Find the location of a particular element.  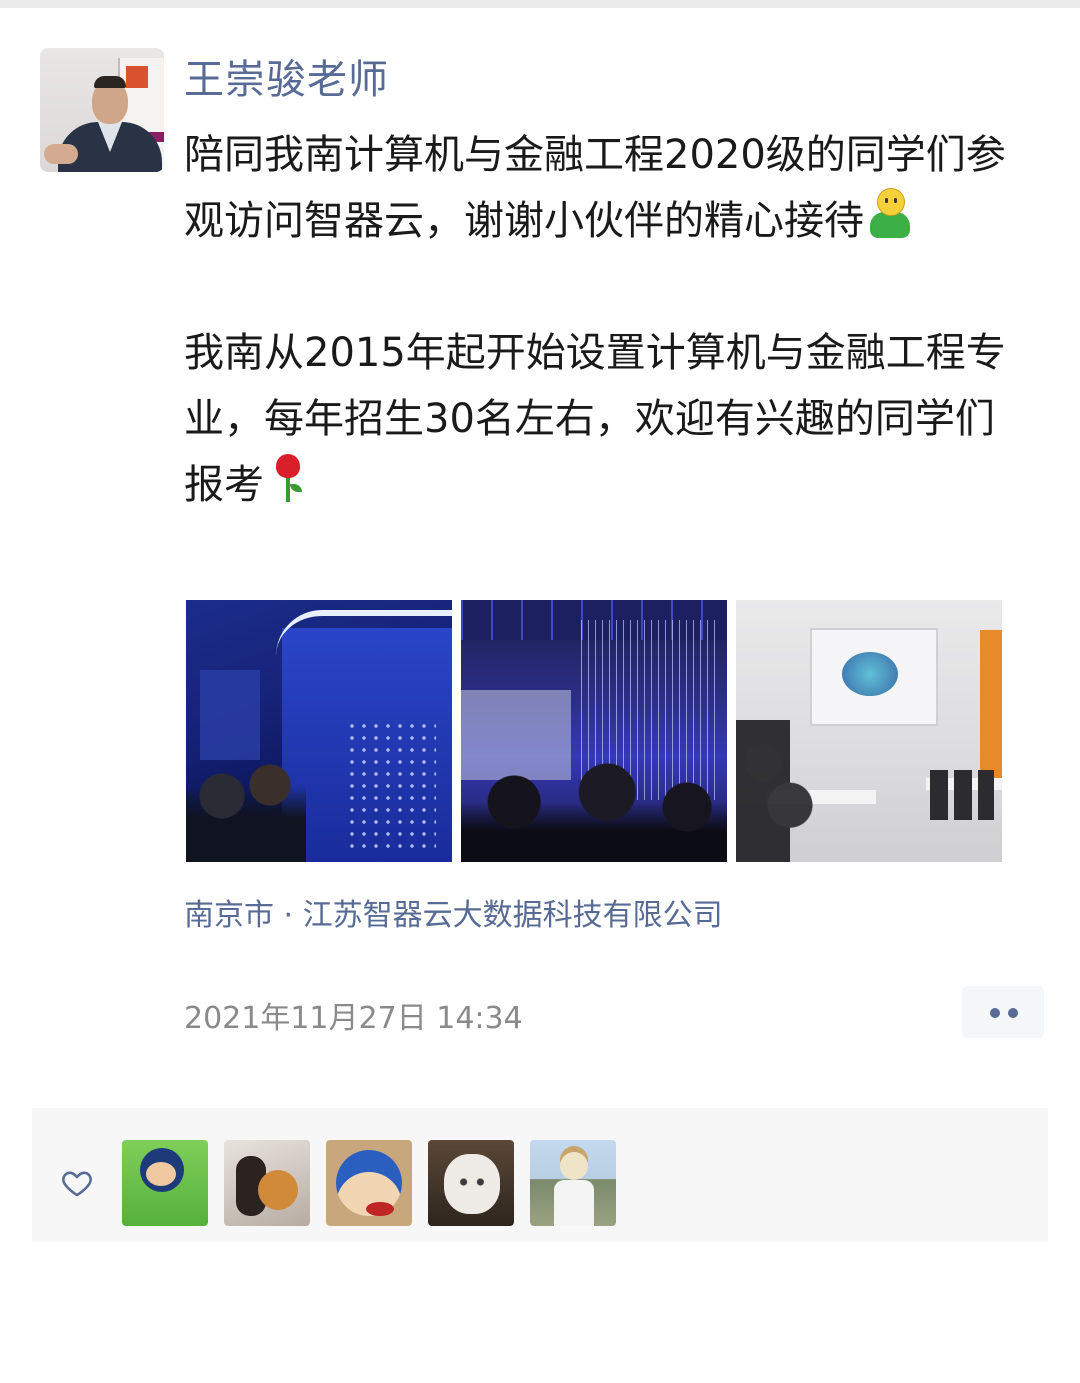

rose-emoji-icon is located at coordinates (290, 478).